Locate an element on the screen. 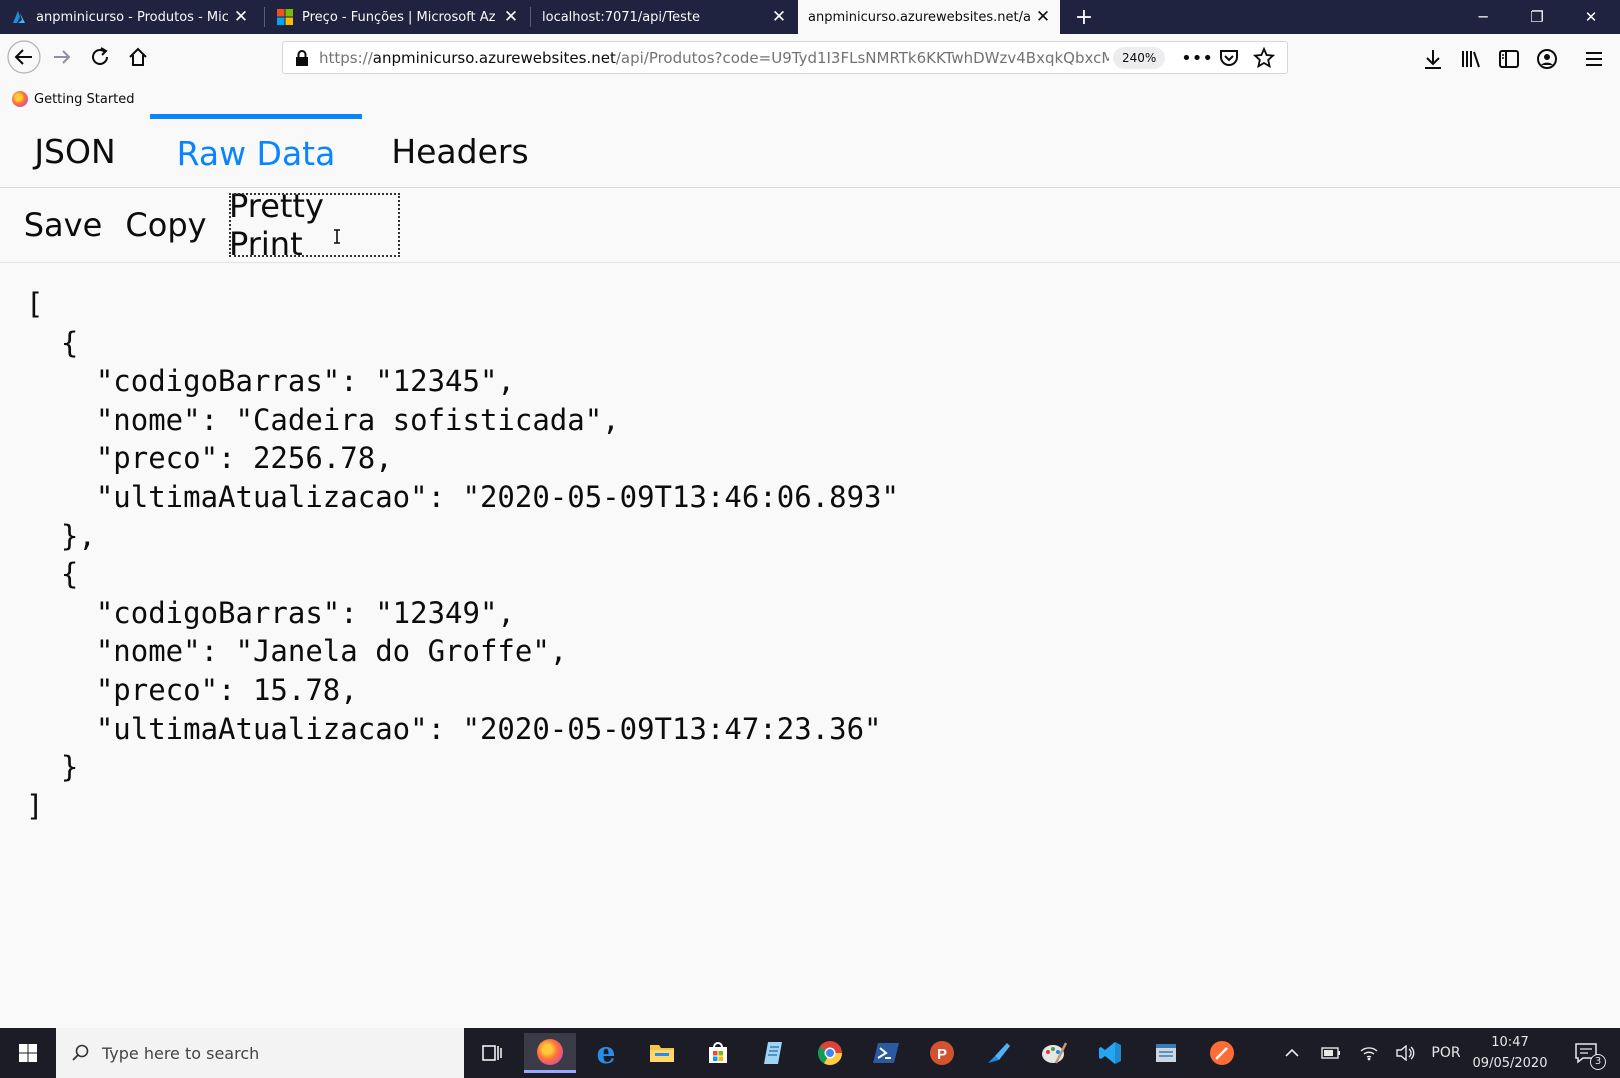 Image resolution: width=1620 pixels, height=1078 pixels. save-button: Save is located at coordinates (63, 225).